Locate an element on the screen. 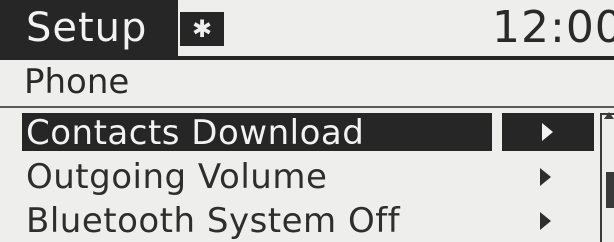 The height and width of the screenshot is (242, 614). section-title: Phone is located at coordinates (77, 82).